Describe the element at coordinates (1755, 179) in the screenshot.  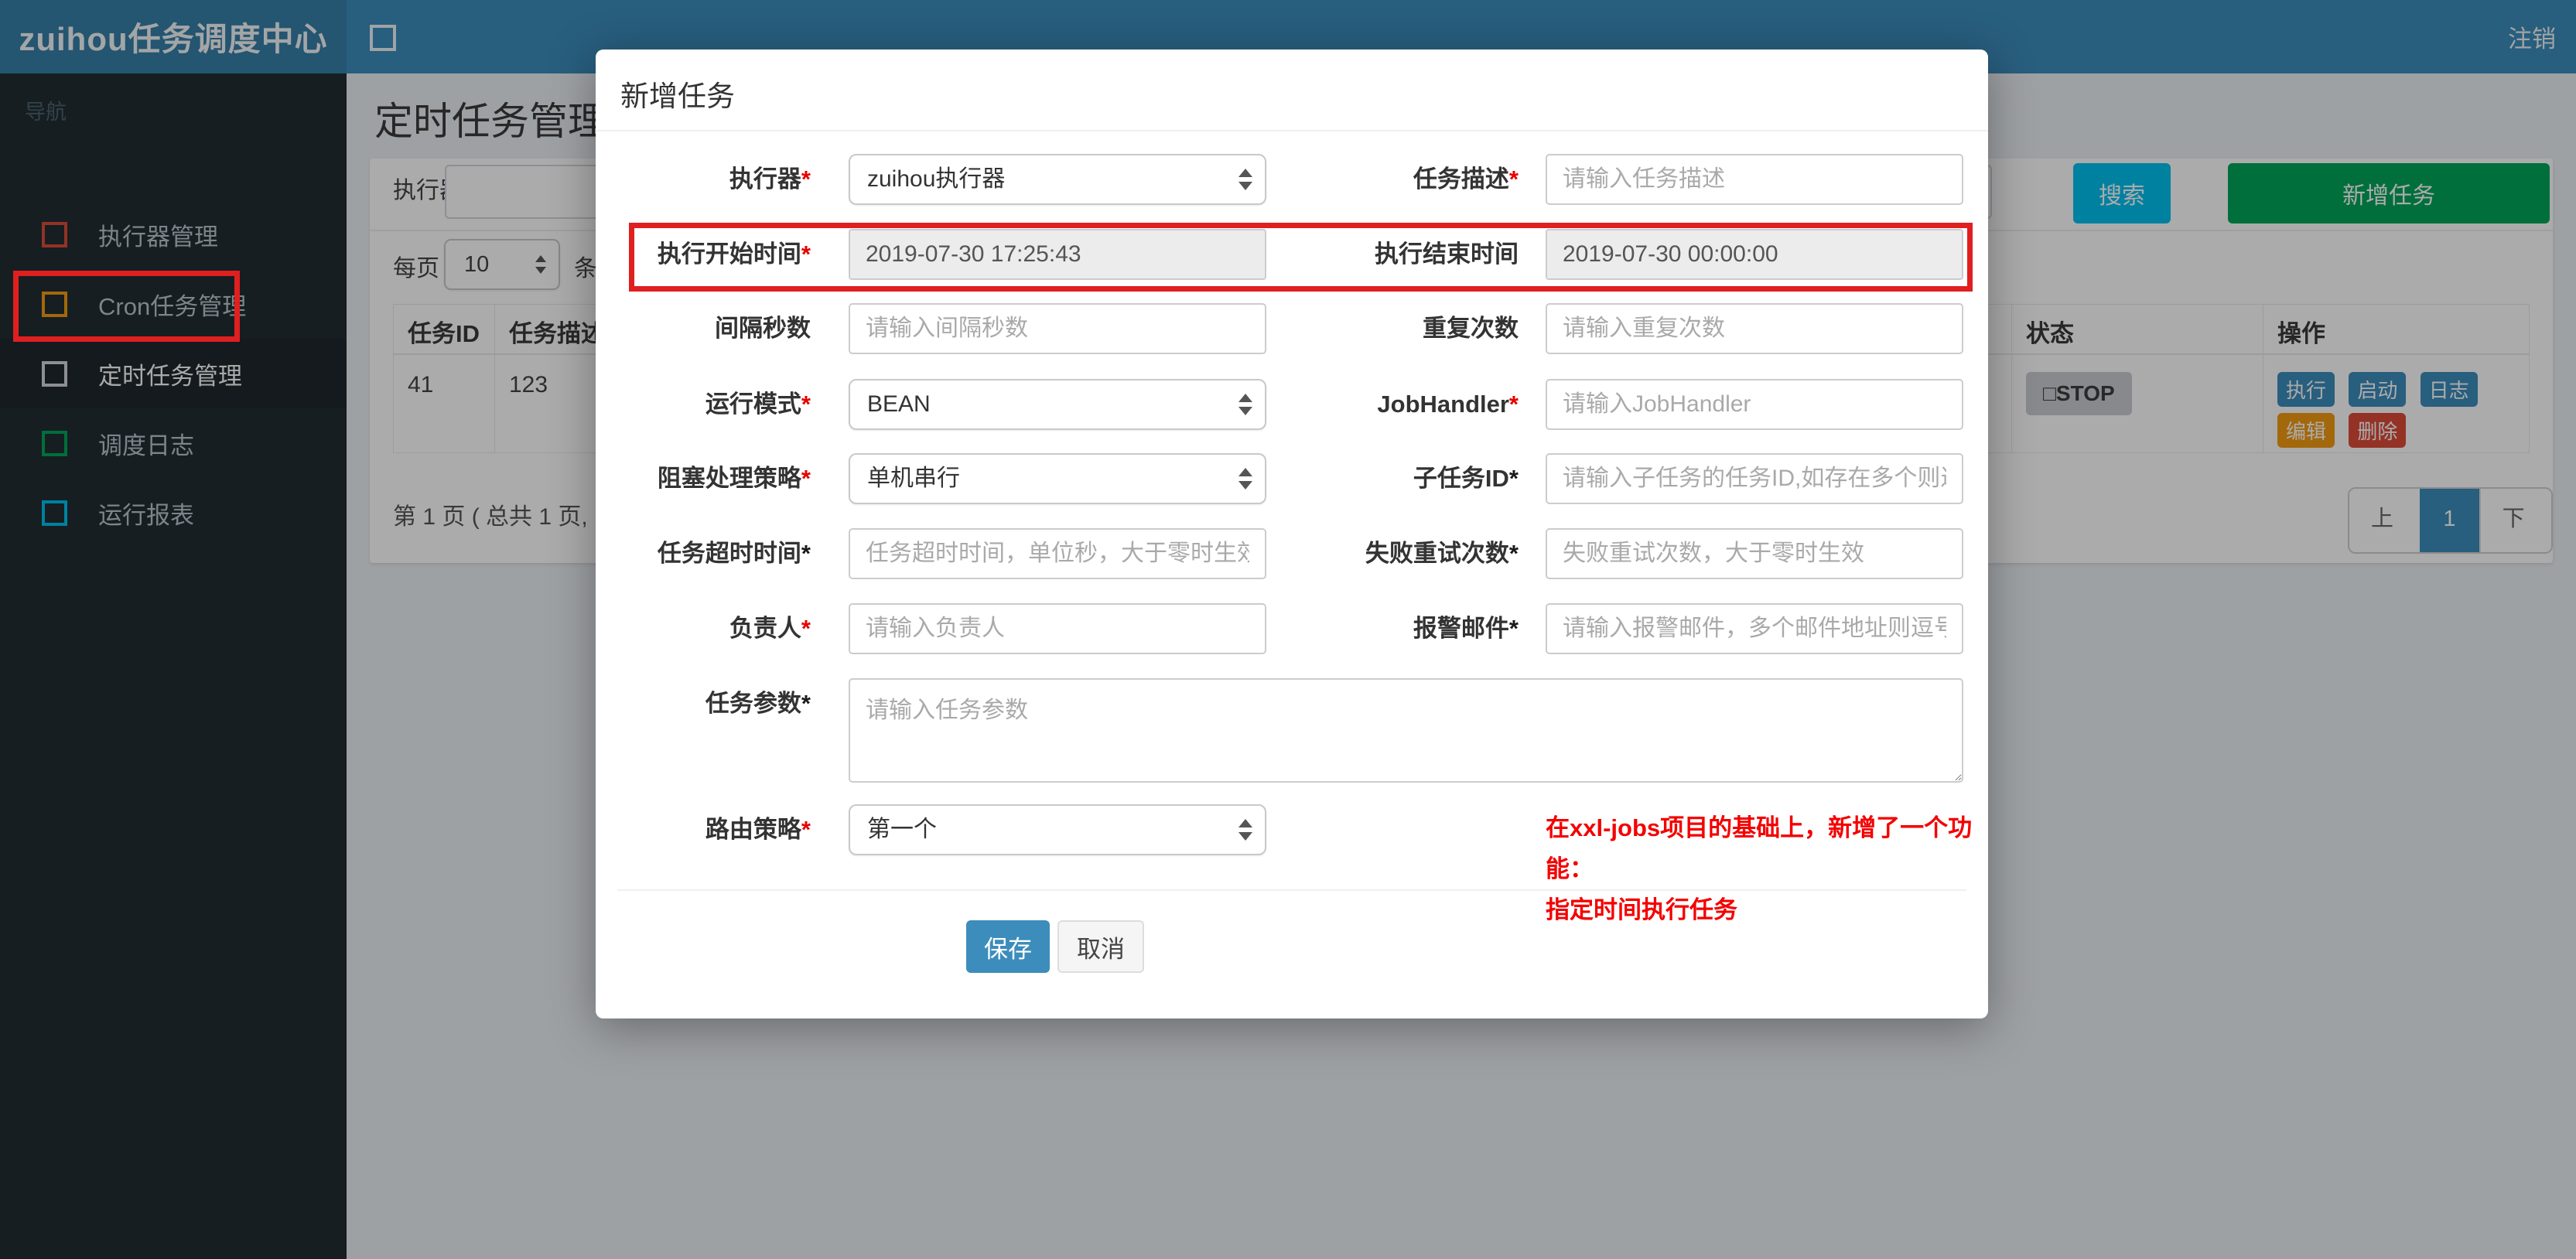
I see `job-desc-input` at that location.